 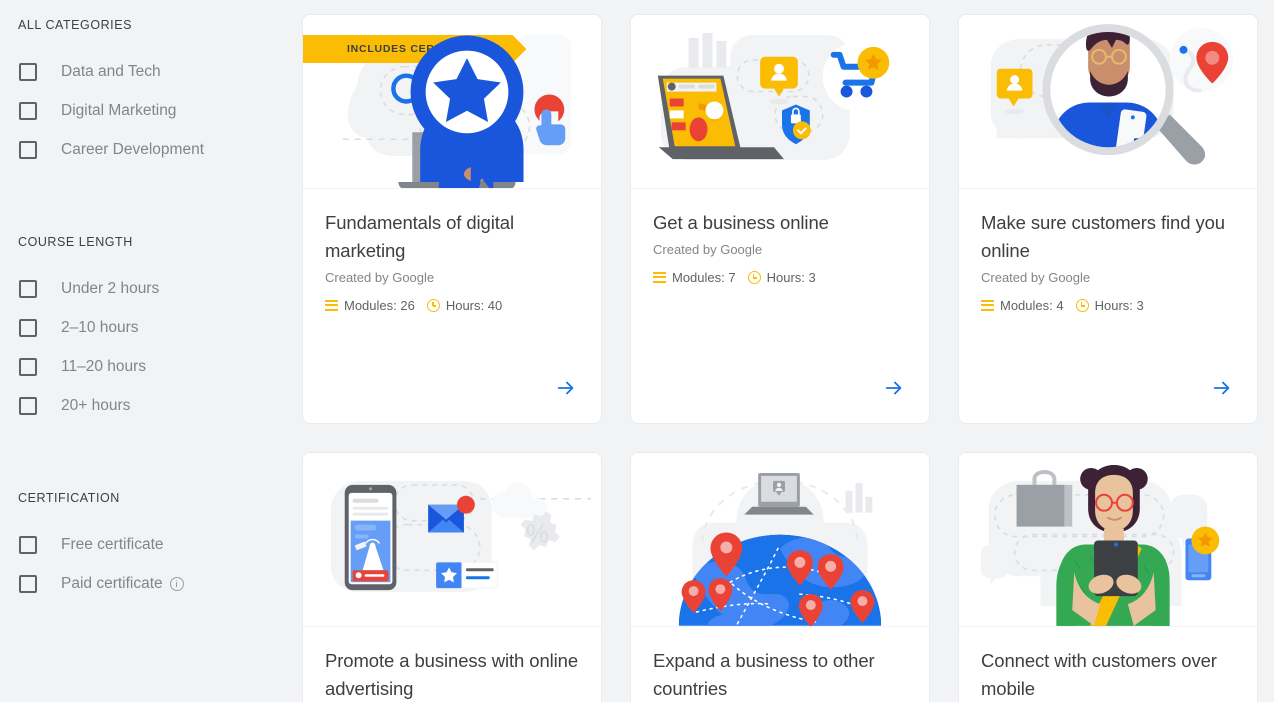 I want to click on filter-option-data-and-tech: Data and Tech, so click(x=153, y=71).